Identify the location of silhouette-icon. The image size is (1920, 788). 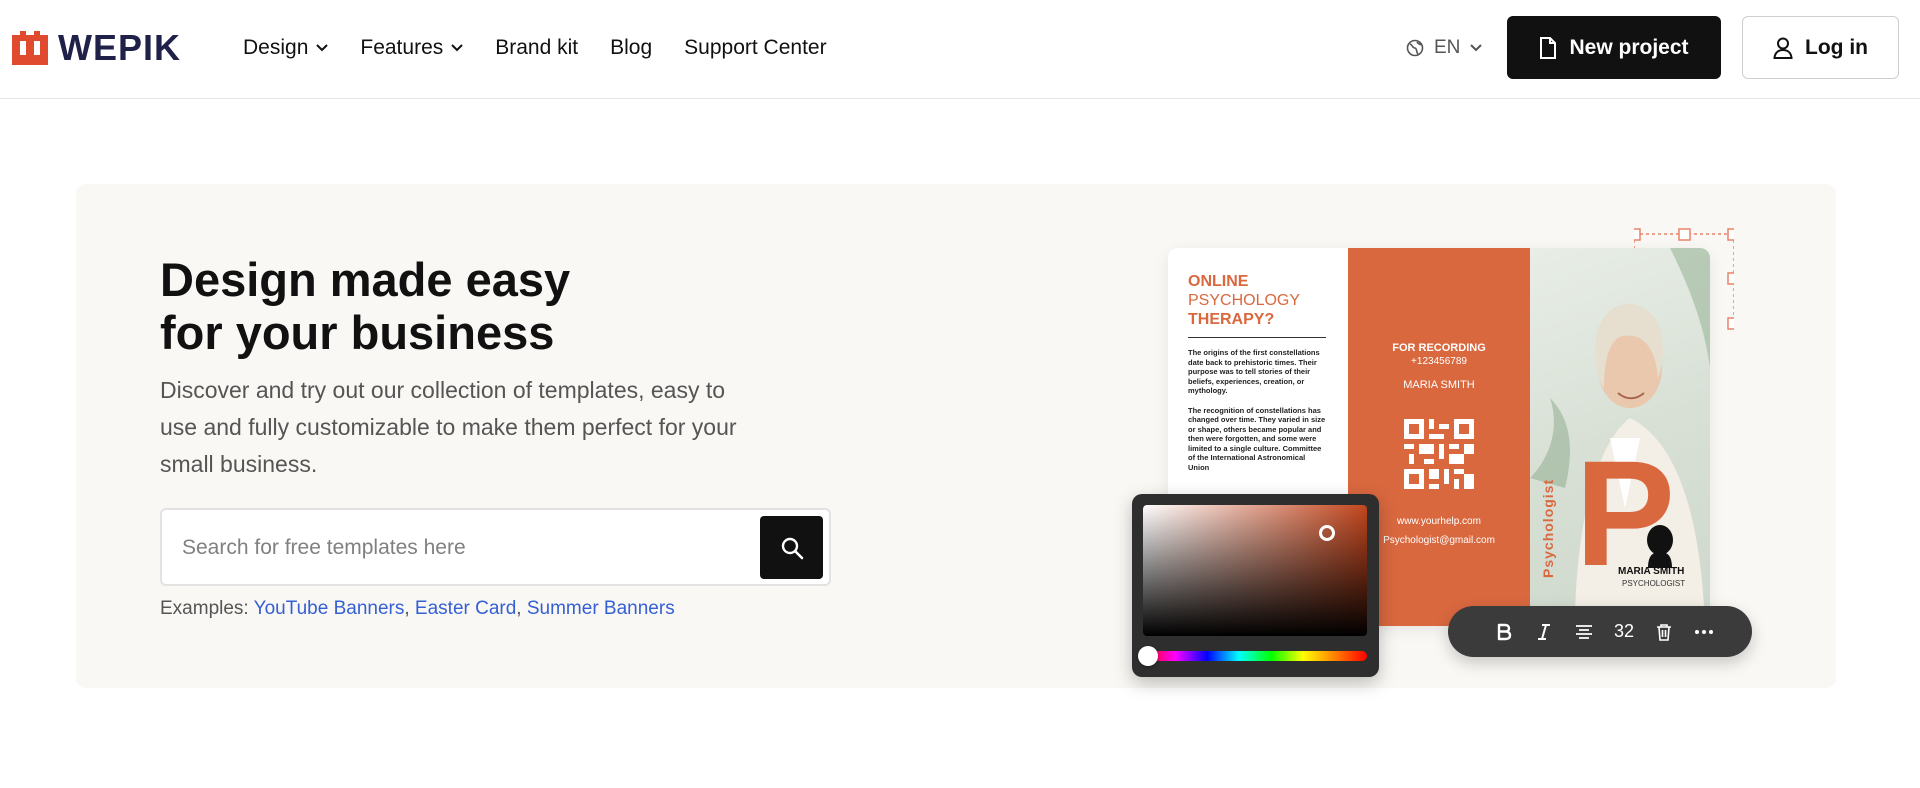
(1660, 546).